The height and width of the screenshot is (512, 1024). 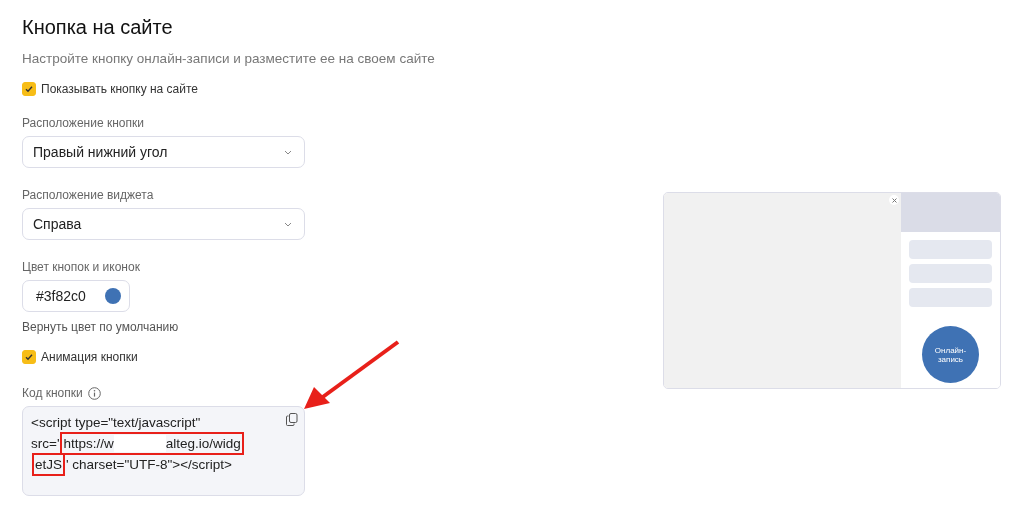 I want to click on code-text: etJS, so click(x=48, y=465).